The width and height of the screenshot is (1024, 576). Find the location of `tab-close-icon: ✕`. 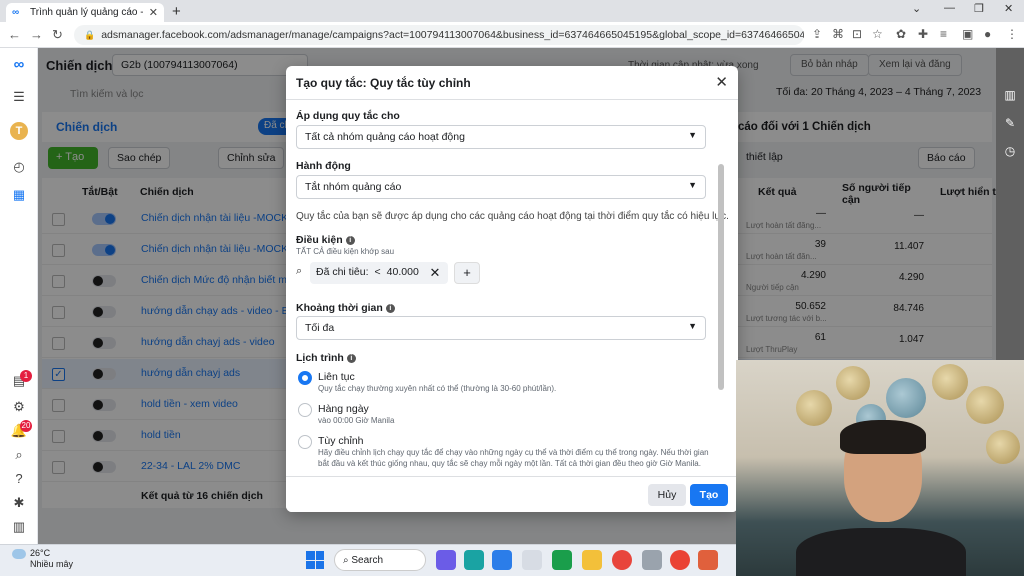

tab-close-icon: ✕ is located at coordinates (153, 12).